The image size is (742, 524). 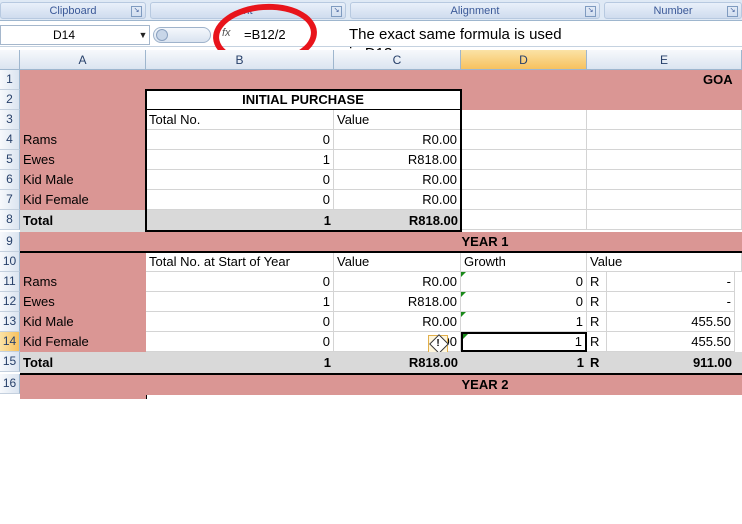 What do you see at coordinates (381, 252) in the screenshot?
I see `year1-table-top-border` at bounding box center [381, 252].